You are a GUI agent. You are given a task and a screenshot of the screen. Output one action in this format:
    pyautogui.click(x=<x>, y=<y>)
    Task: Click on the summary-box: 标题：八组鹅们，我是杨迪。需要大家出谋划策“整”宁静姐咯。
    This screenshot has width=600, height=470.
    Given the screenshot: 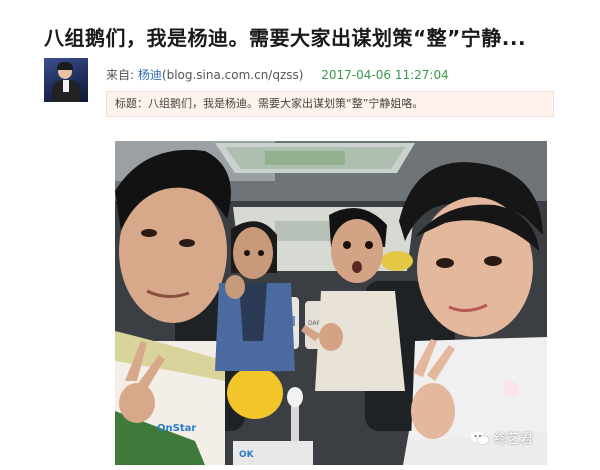 What is the action you would take?
    pyautogui.click(x=330, y=104)
    